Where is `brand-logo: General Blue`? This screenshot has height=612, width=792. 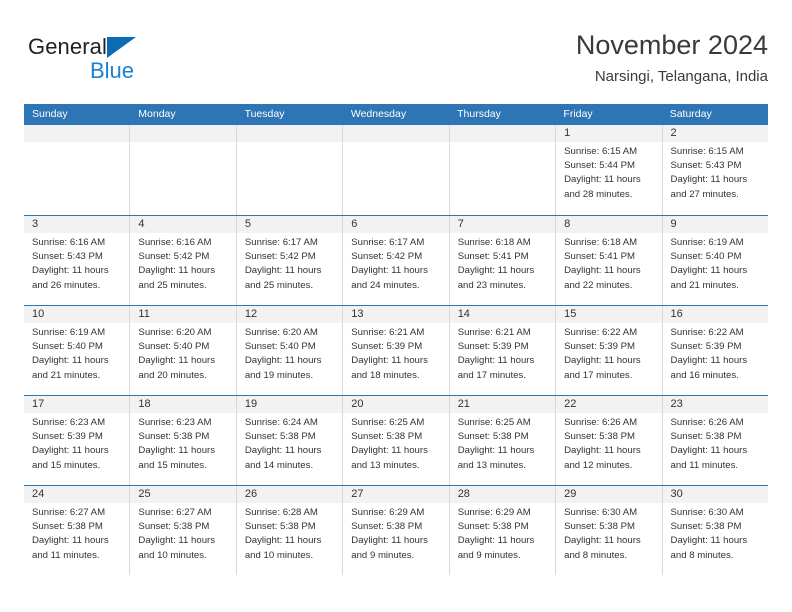
brand-logo: General Blue is located at coordinates (128, 62).